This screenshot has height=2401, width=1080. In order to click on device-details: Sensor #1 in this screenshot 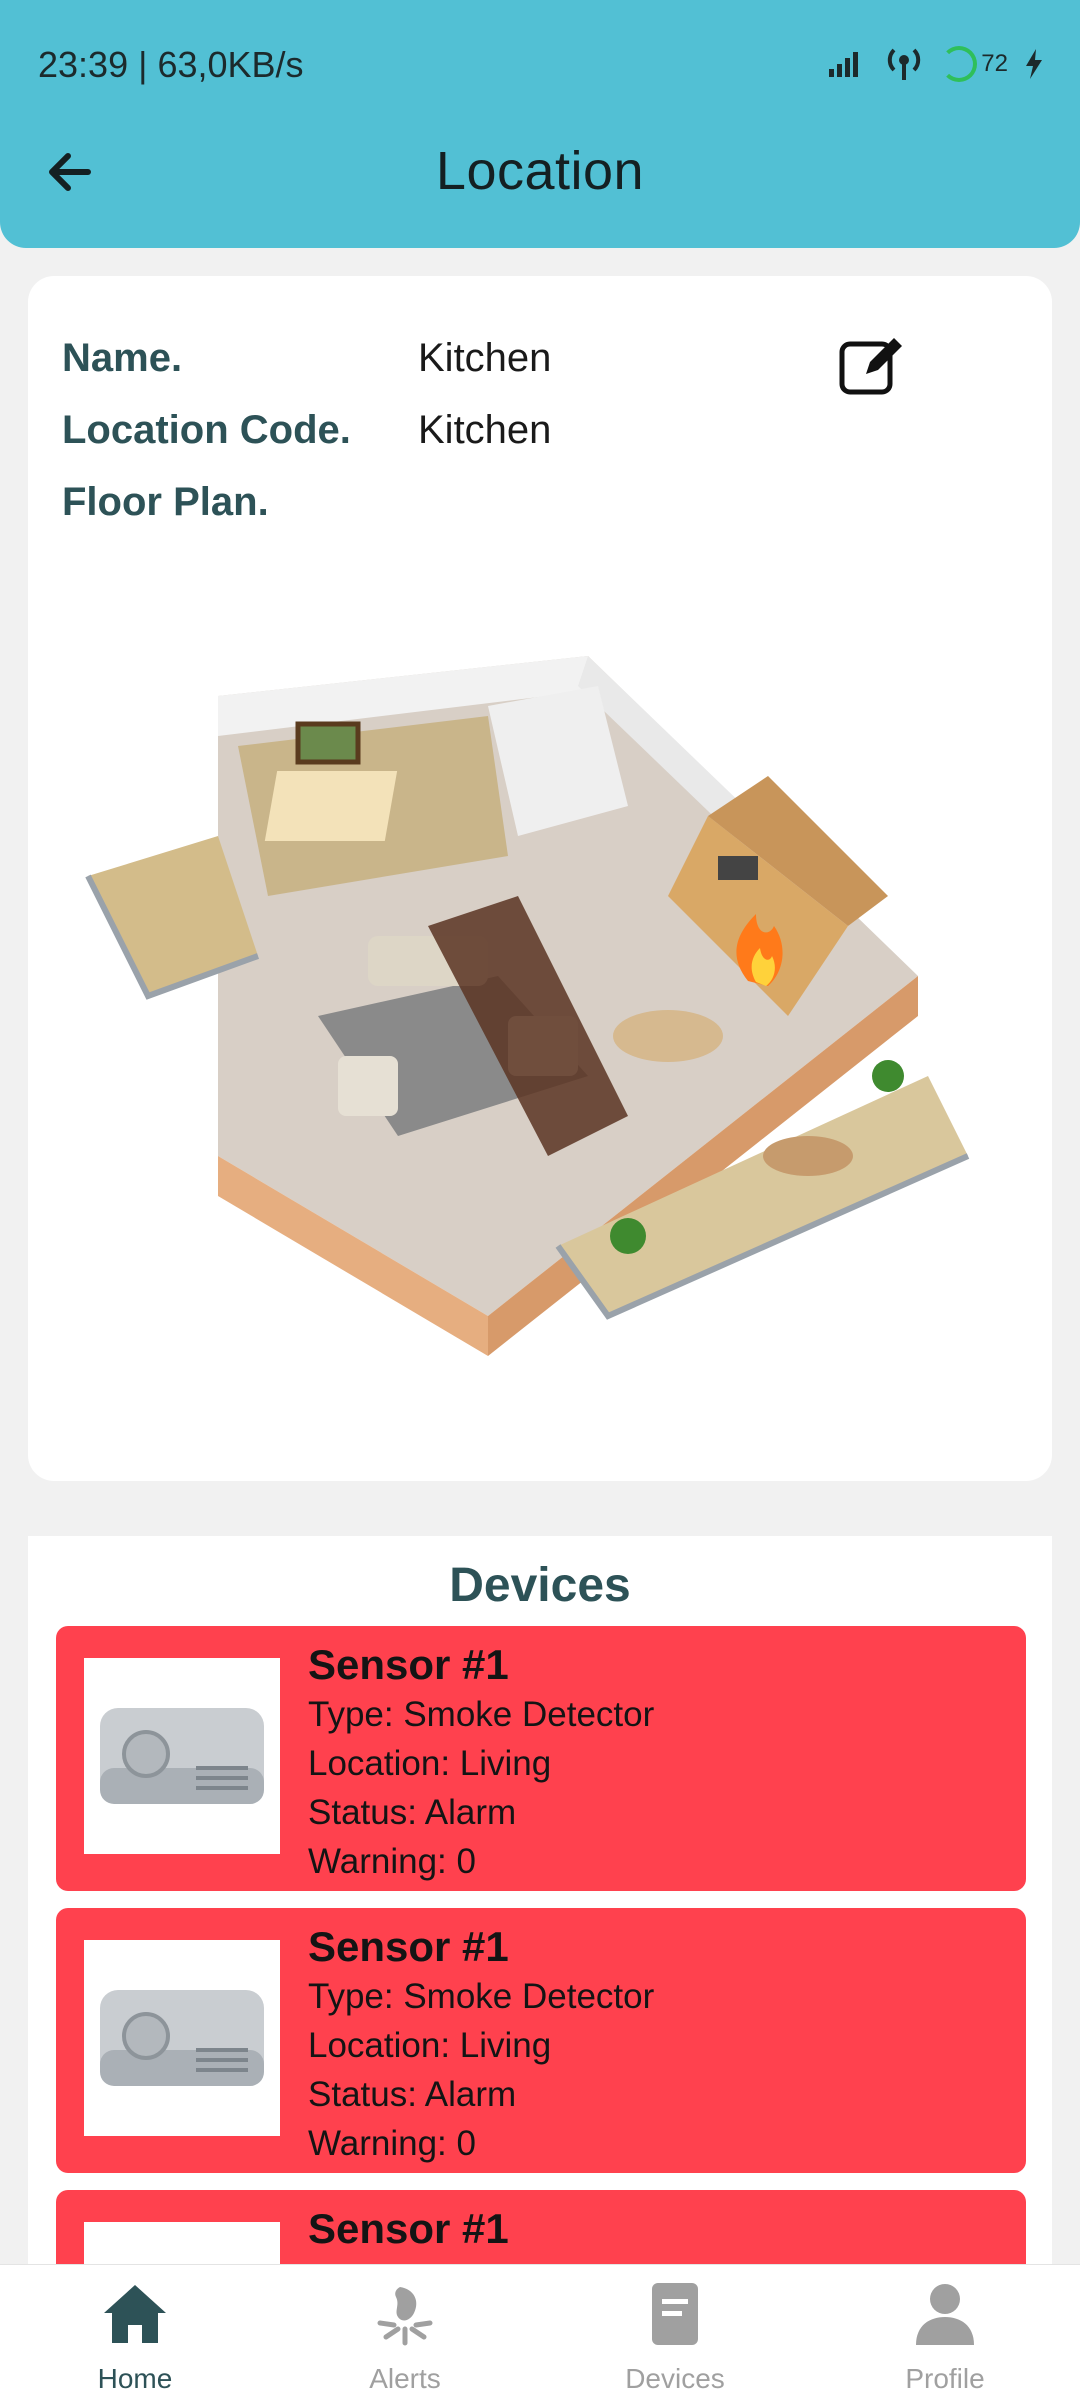, I will do `click(408, 2229)`.